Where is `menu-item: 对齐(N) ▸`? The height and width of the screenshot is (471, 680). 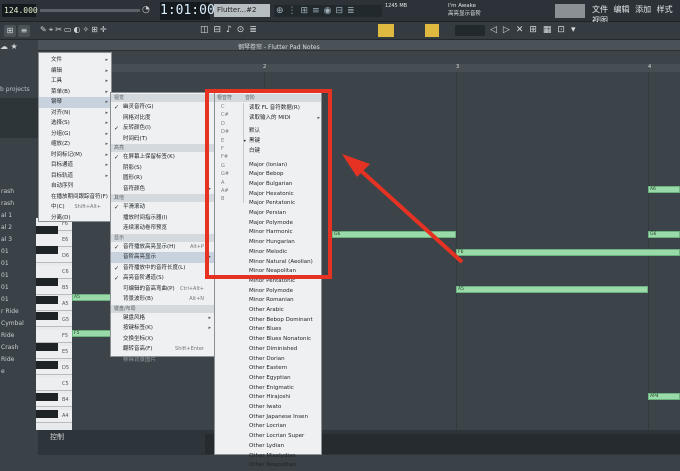 menu-item: 对齐(N) ▸ is located at coordinates (75, 113).